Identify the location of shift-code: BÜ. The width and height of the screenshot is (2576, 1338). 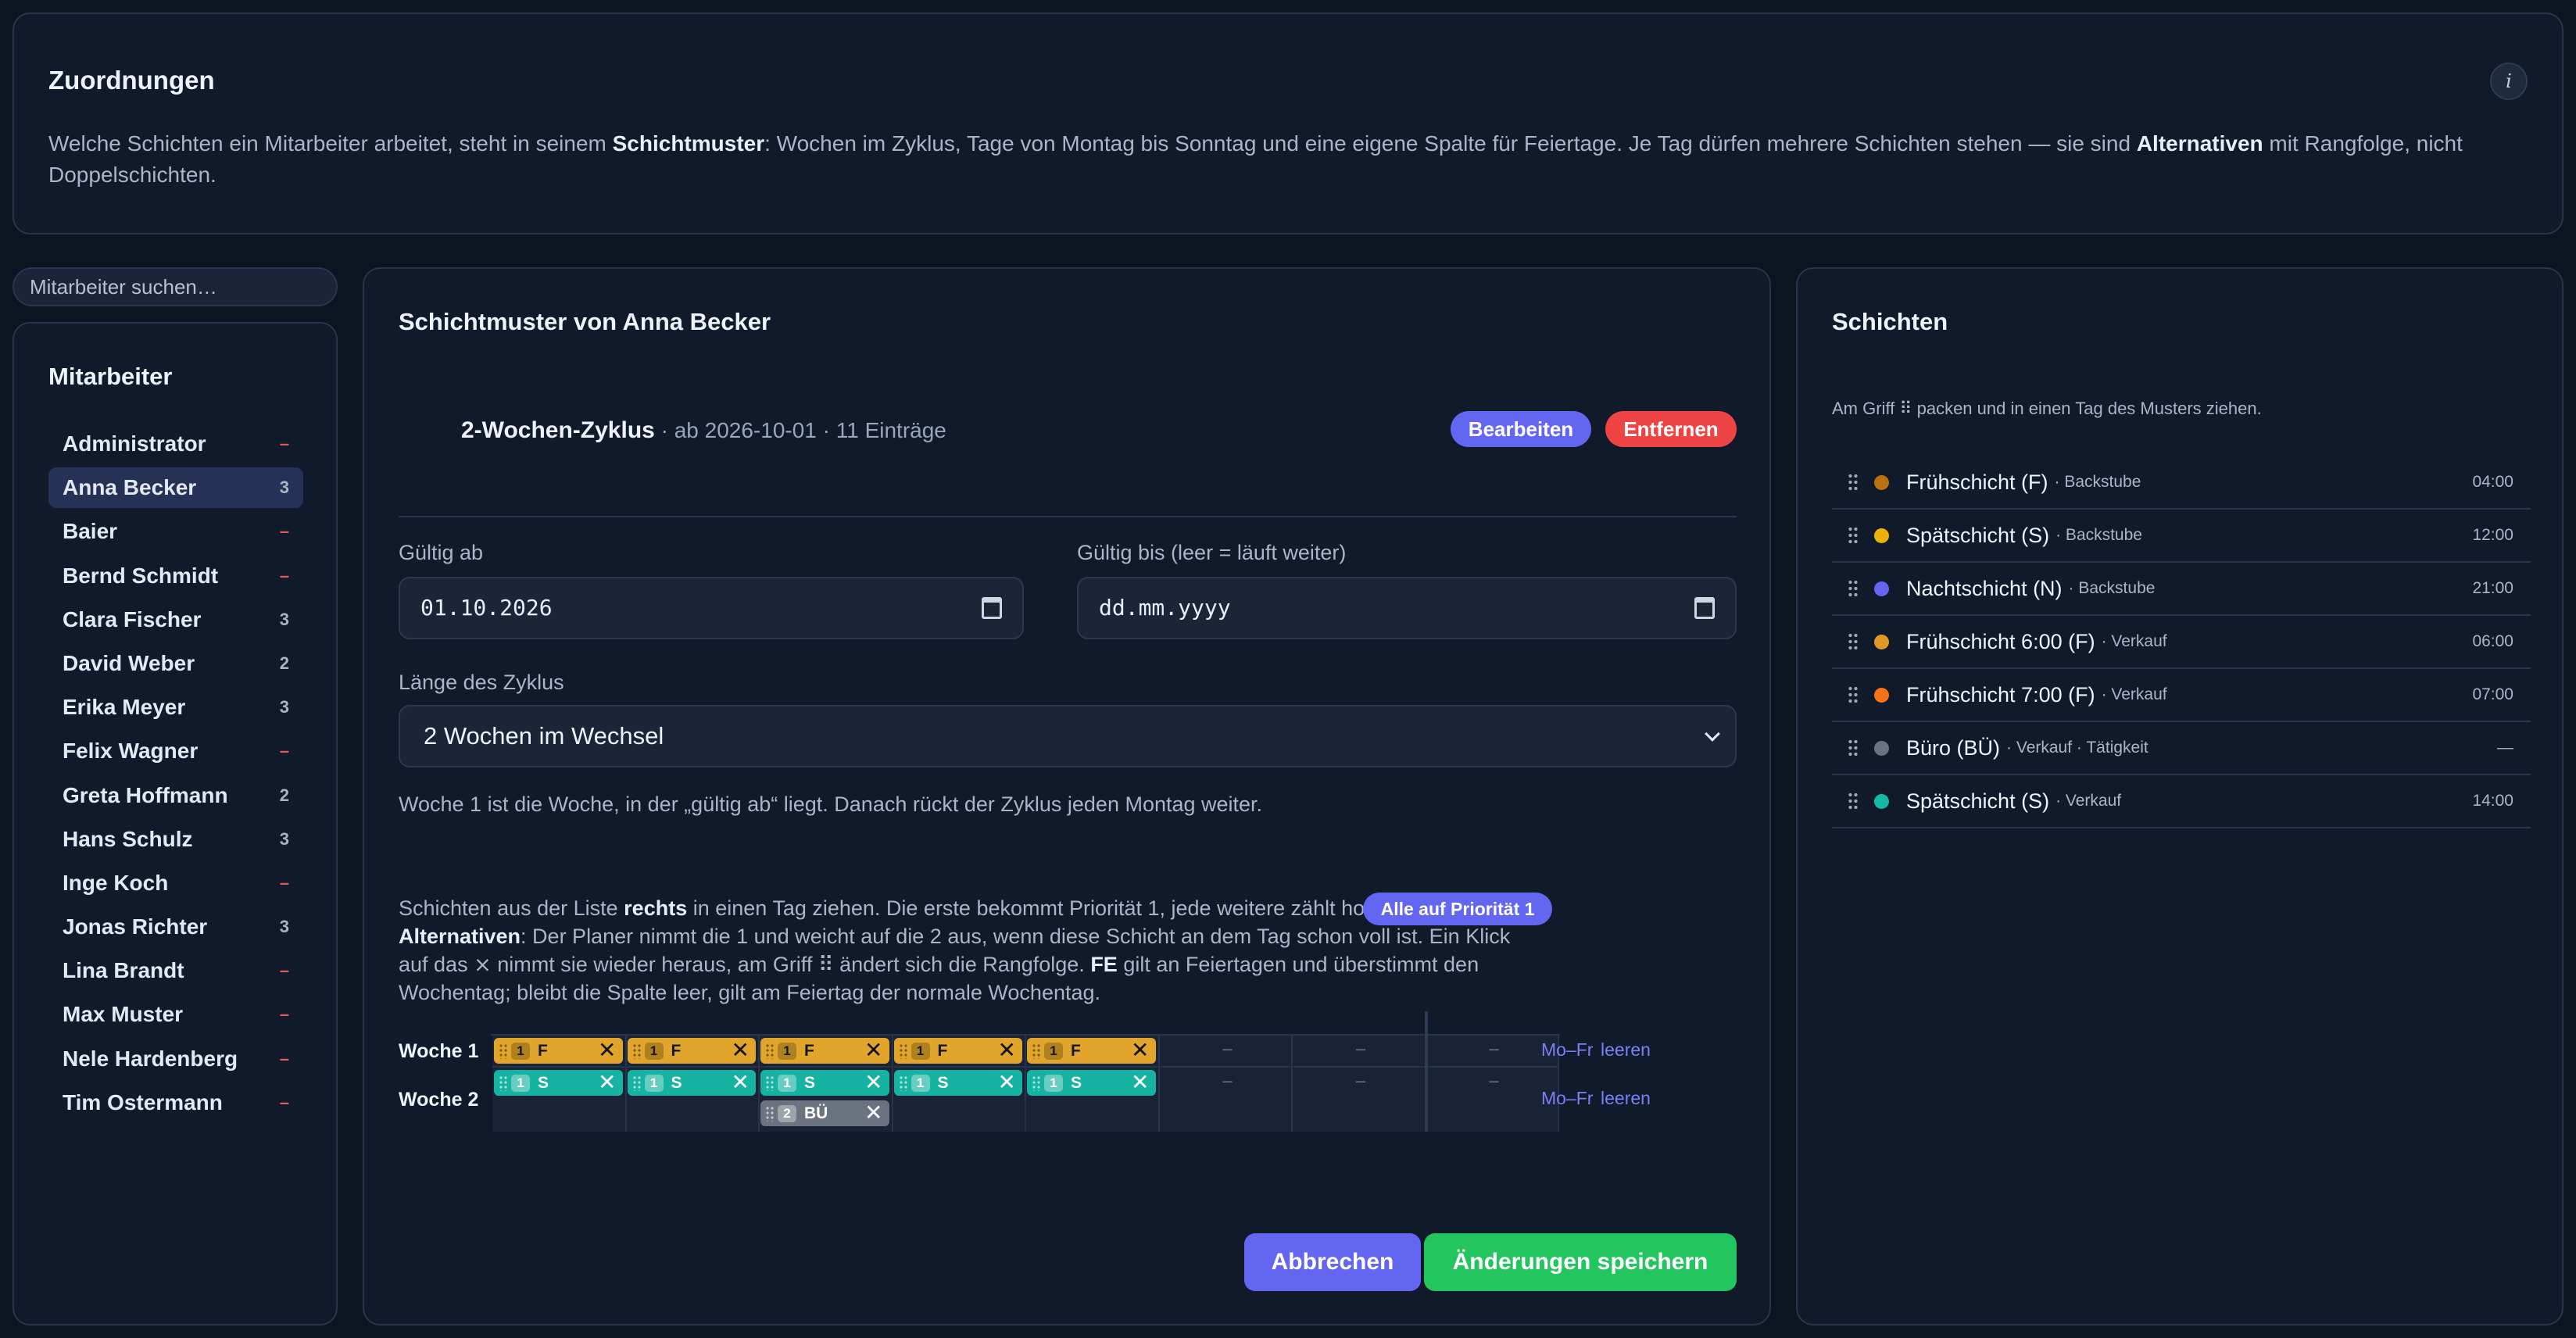
(816, 1113).